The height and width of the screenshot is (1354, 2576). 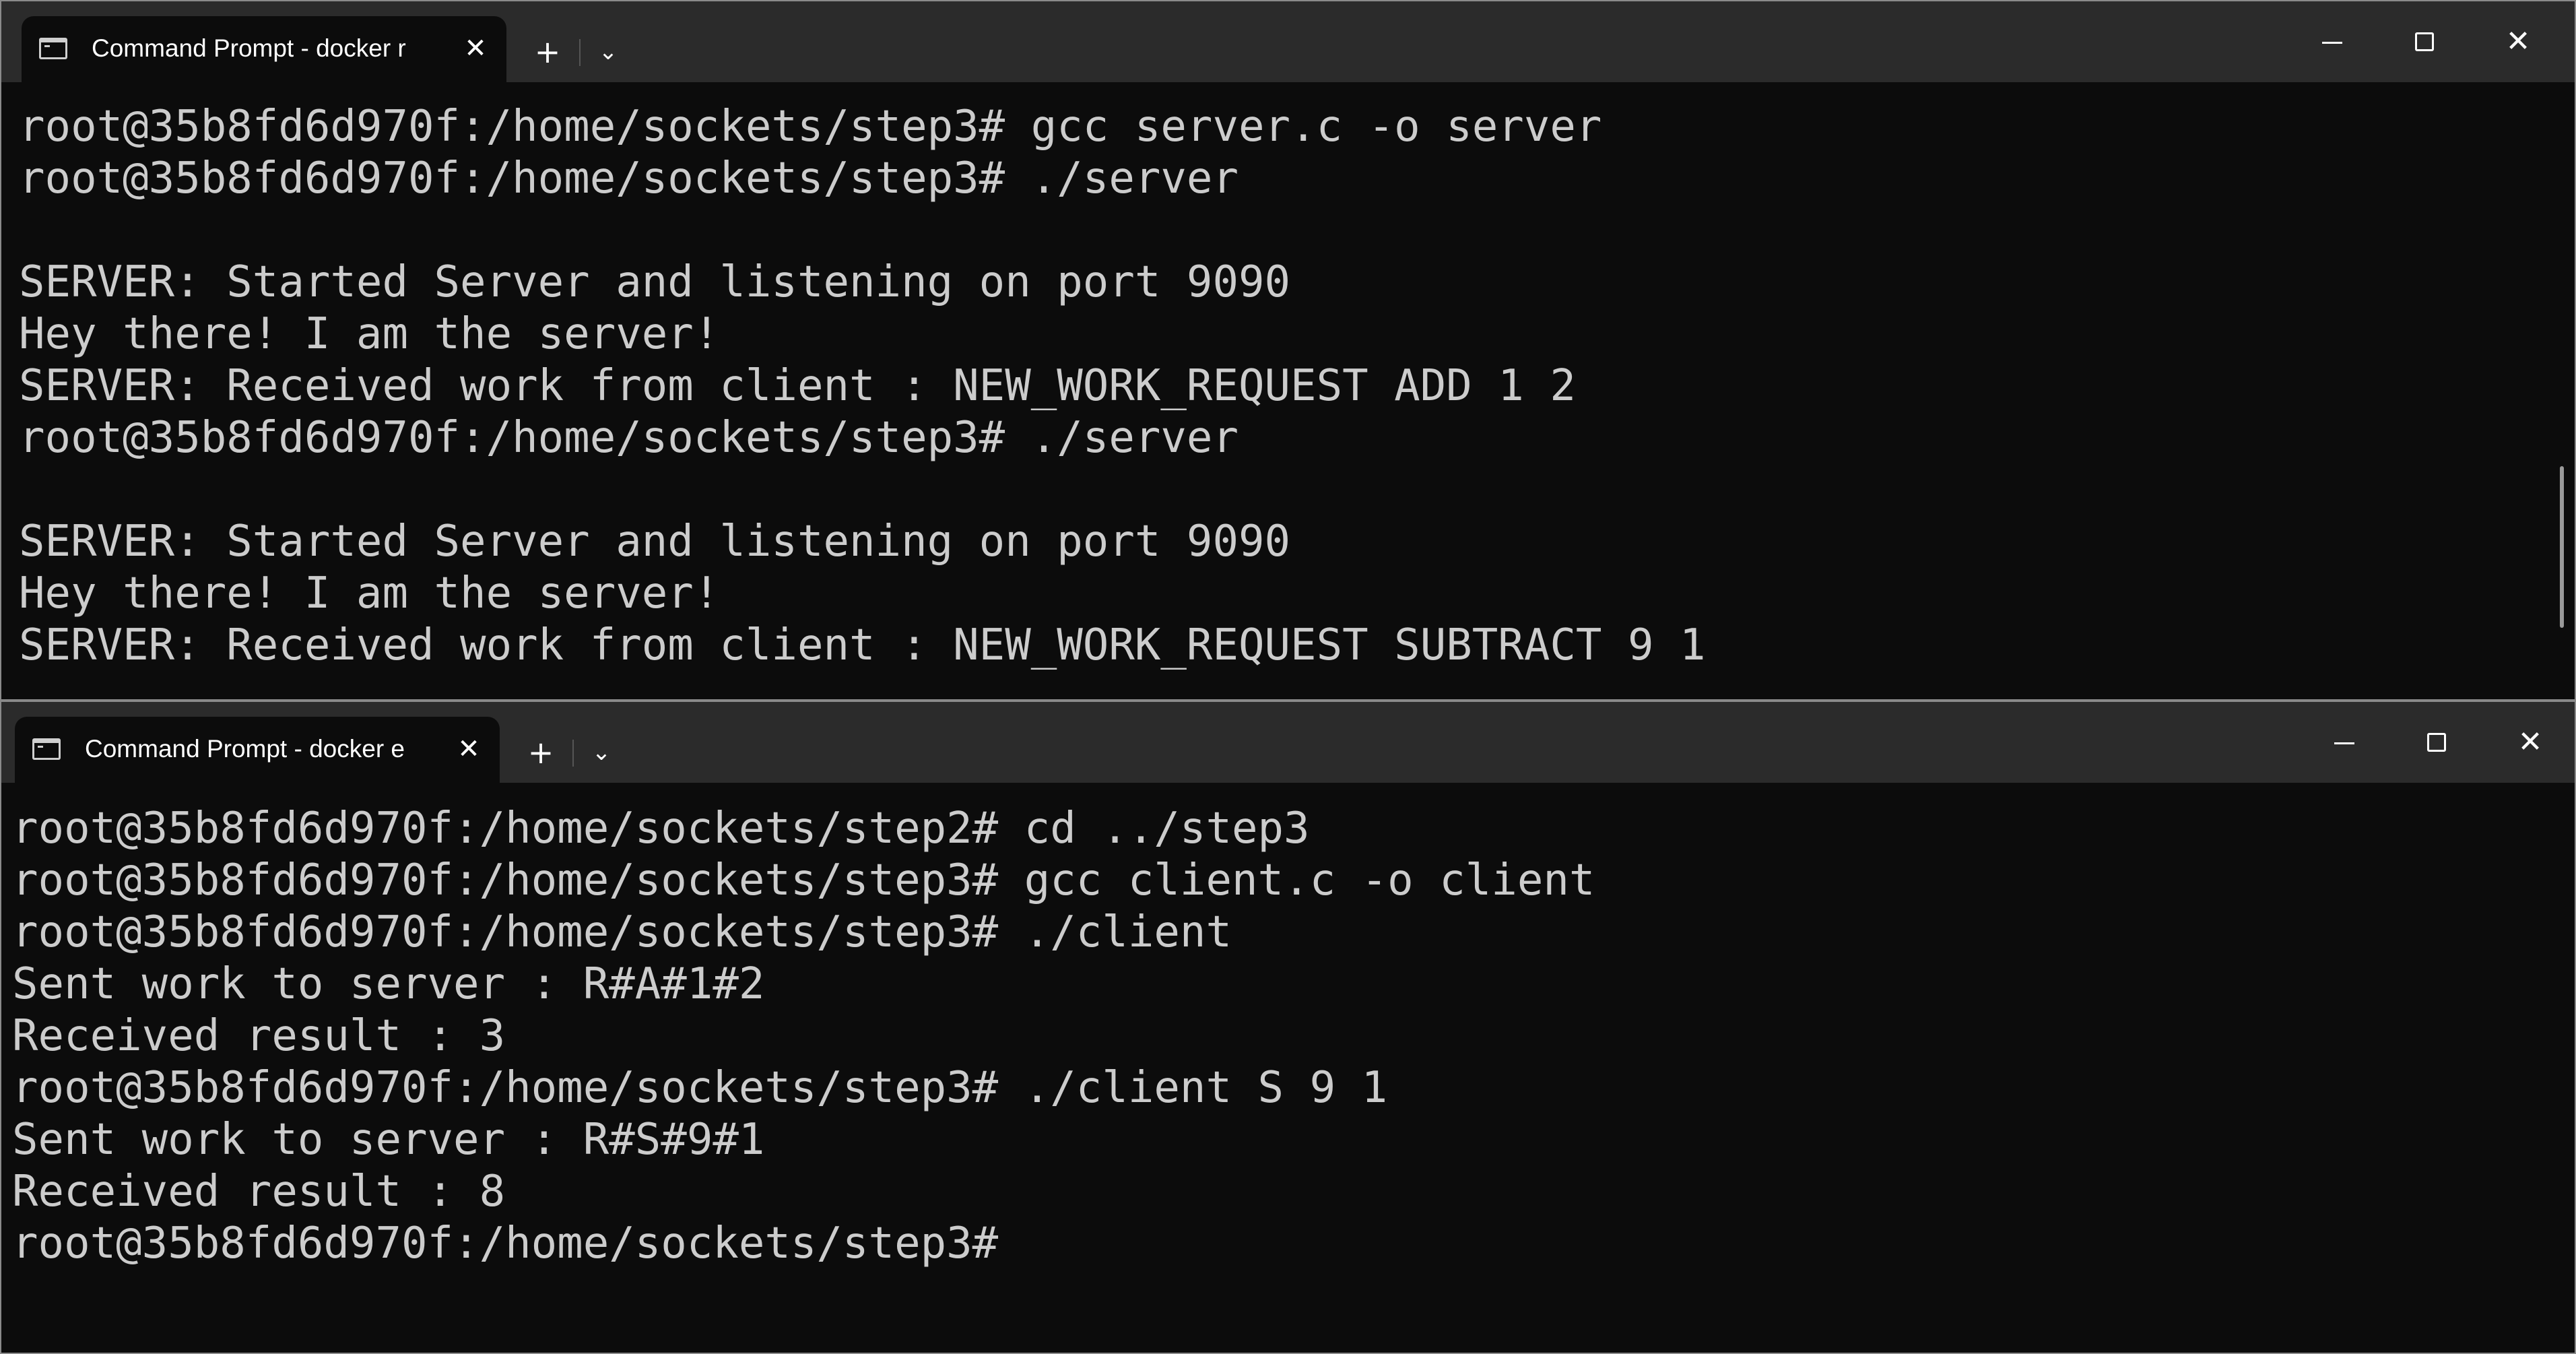 What do you see at coordinates (505, 1243) in the screenshot?
I see `terminal-line: root@35b8fd6d970f:/home/sockets/step3#` at bounding box center [505, 1243].